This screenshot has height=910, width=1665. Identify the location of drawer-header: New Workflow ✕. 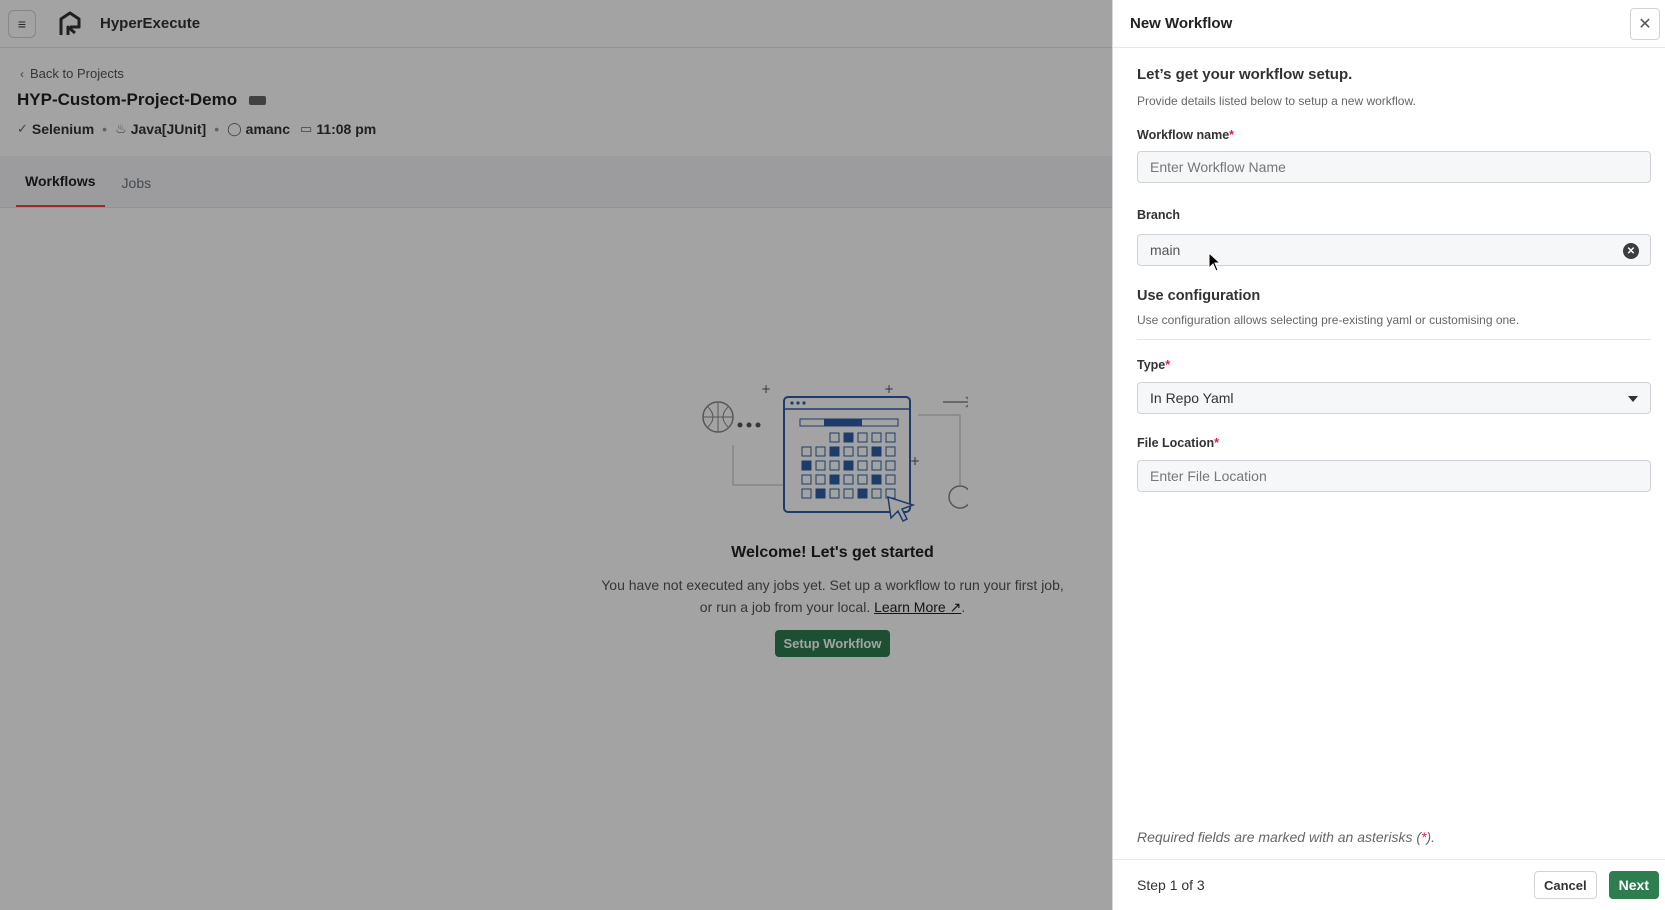
(1389, 24).